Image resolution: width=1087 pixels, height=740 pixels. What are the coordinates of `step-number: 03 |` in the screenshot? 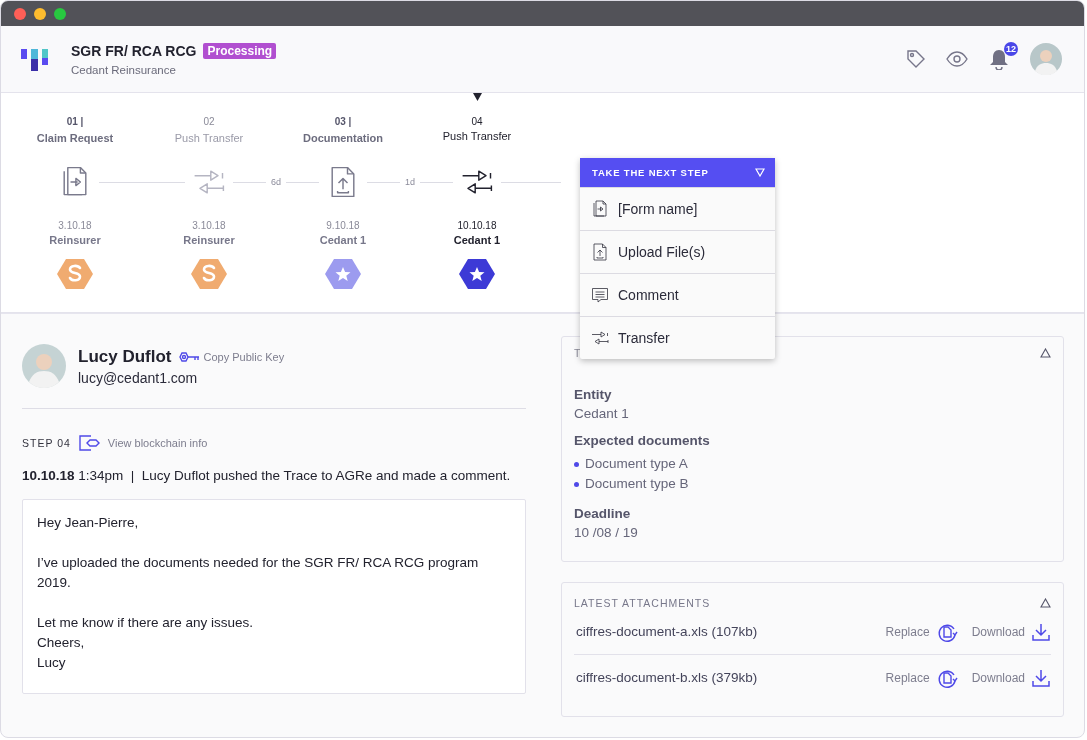 It's located at (343, 122).